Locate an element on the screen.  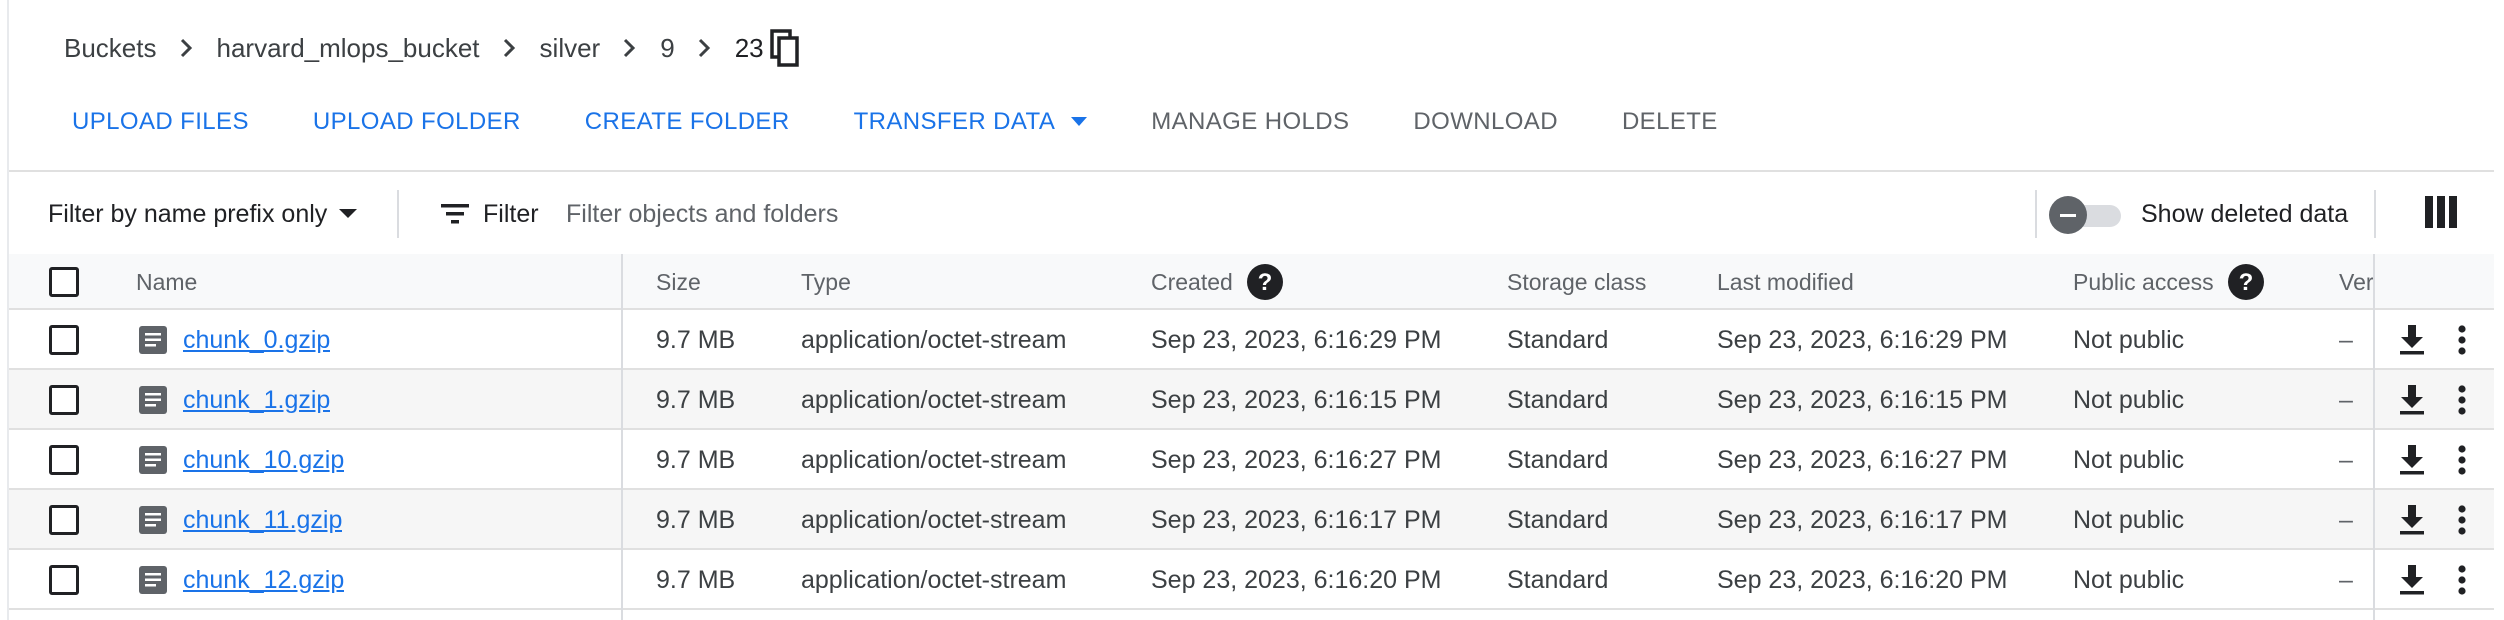
breadcrumb: Buckets harvard_mlops_bucket silver 9 23 is located at coordinates (432, 48).